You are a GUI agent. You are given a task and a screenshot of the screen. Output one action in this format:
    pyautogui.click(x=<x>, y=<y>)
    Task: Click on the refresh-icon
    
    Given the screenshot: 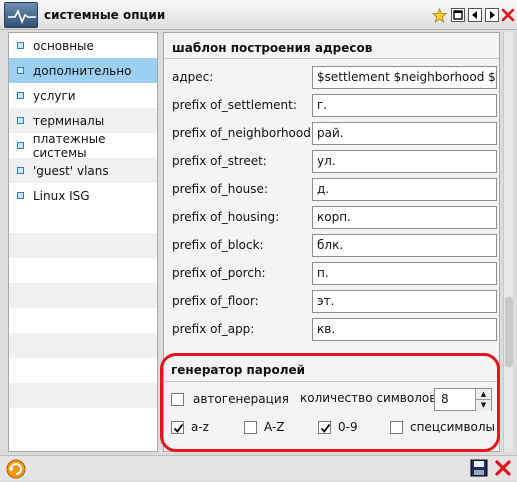 What is the action you would take?
    pyautogui.click(x=16, y=469)
    